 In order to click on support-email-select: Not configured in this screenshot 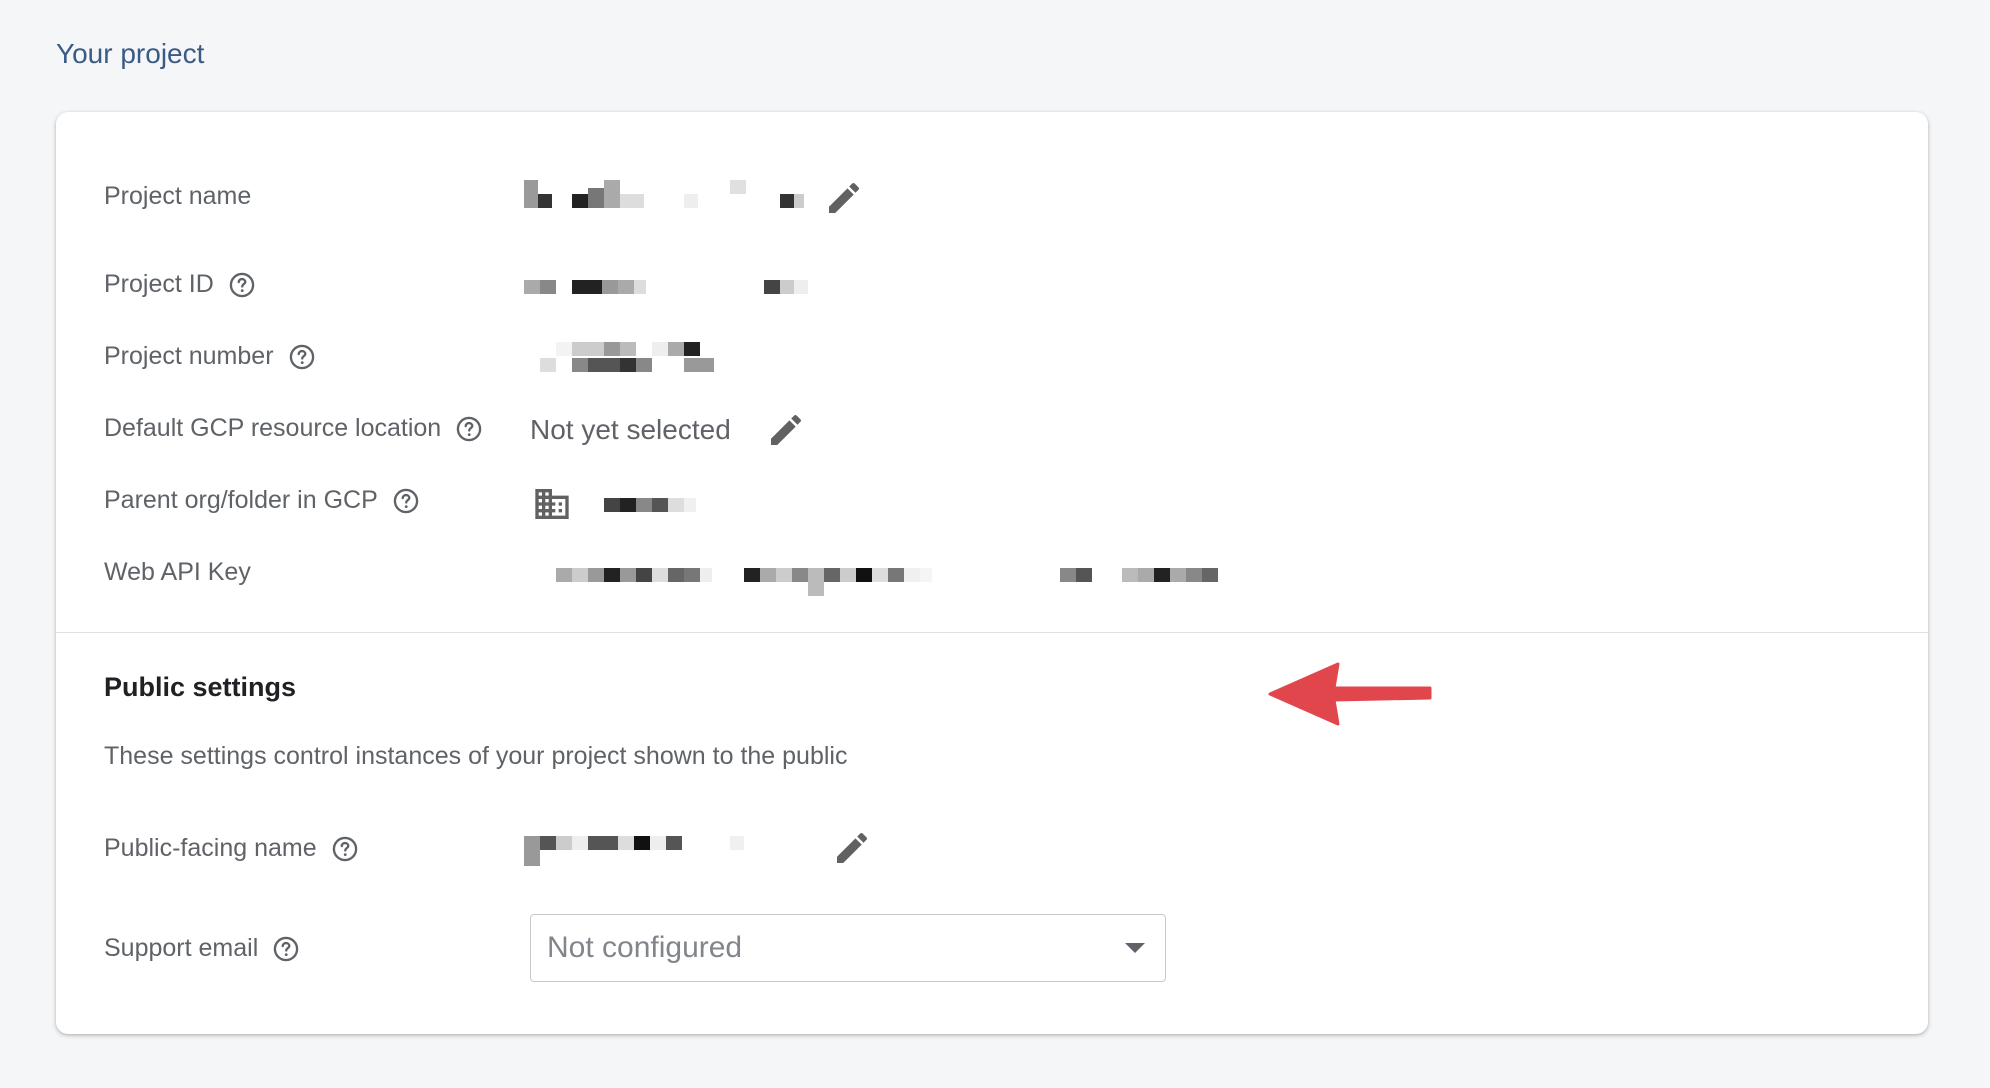, I will do `click(848, 948)`.